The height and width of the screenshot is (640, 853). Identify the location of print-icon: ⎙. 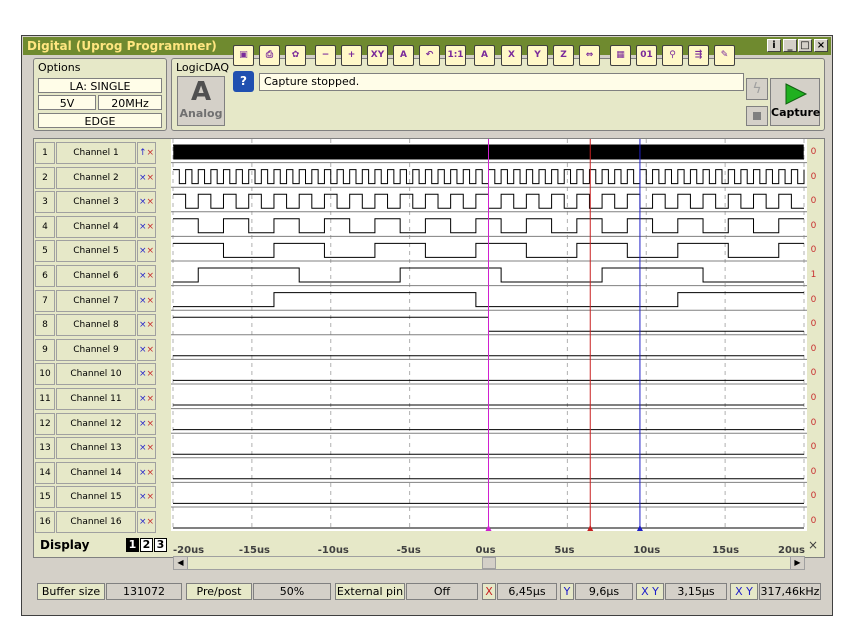
(269, 55).